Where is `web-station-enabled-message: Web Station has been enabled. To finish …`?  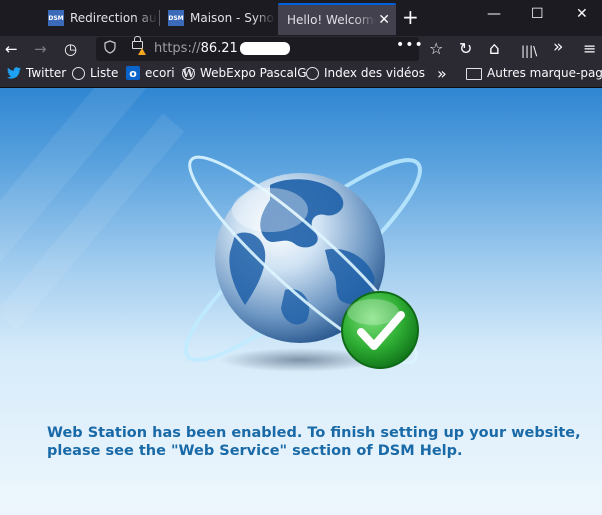
web-station-enabled-message: Web Station has been enabled. To finish … is located at coordinates (317, 442).